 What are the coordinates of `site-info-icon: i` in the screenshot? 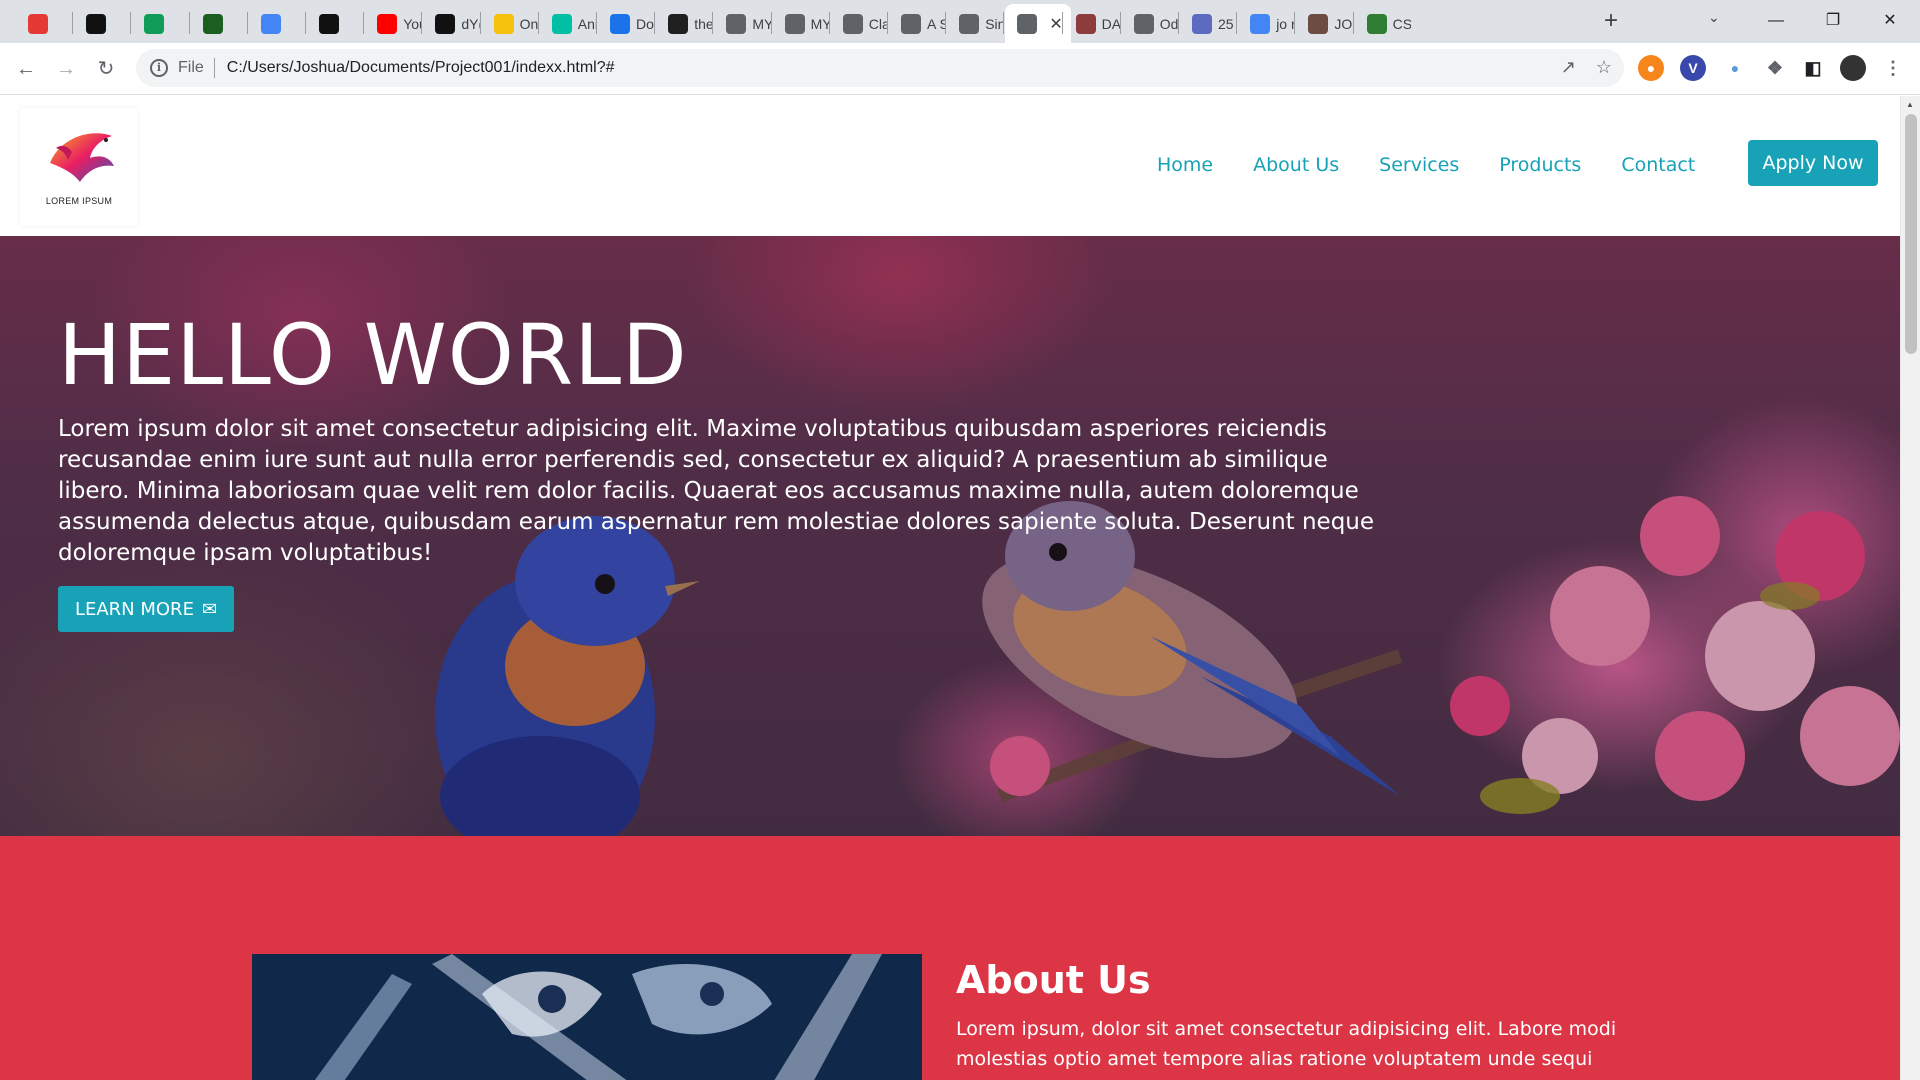 It's located at (159, 68).